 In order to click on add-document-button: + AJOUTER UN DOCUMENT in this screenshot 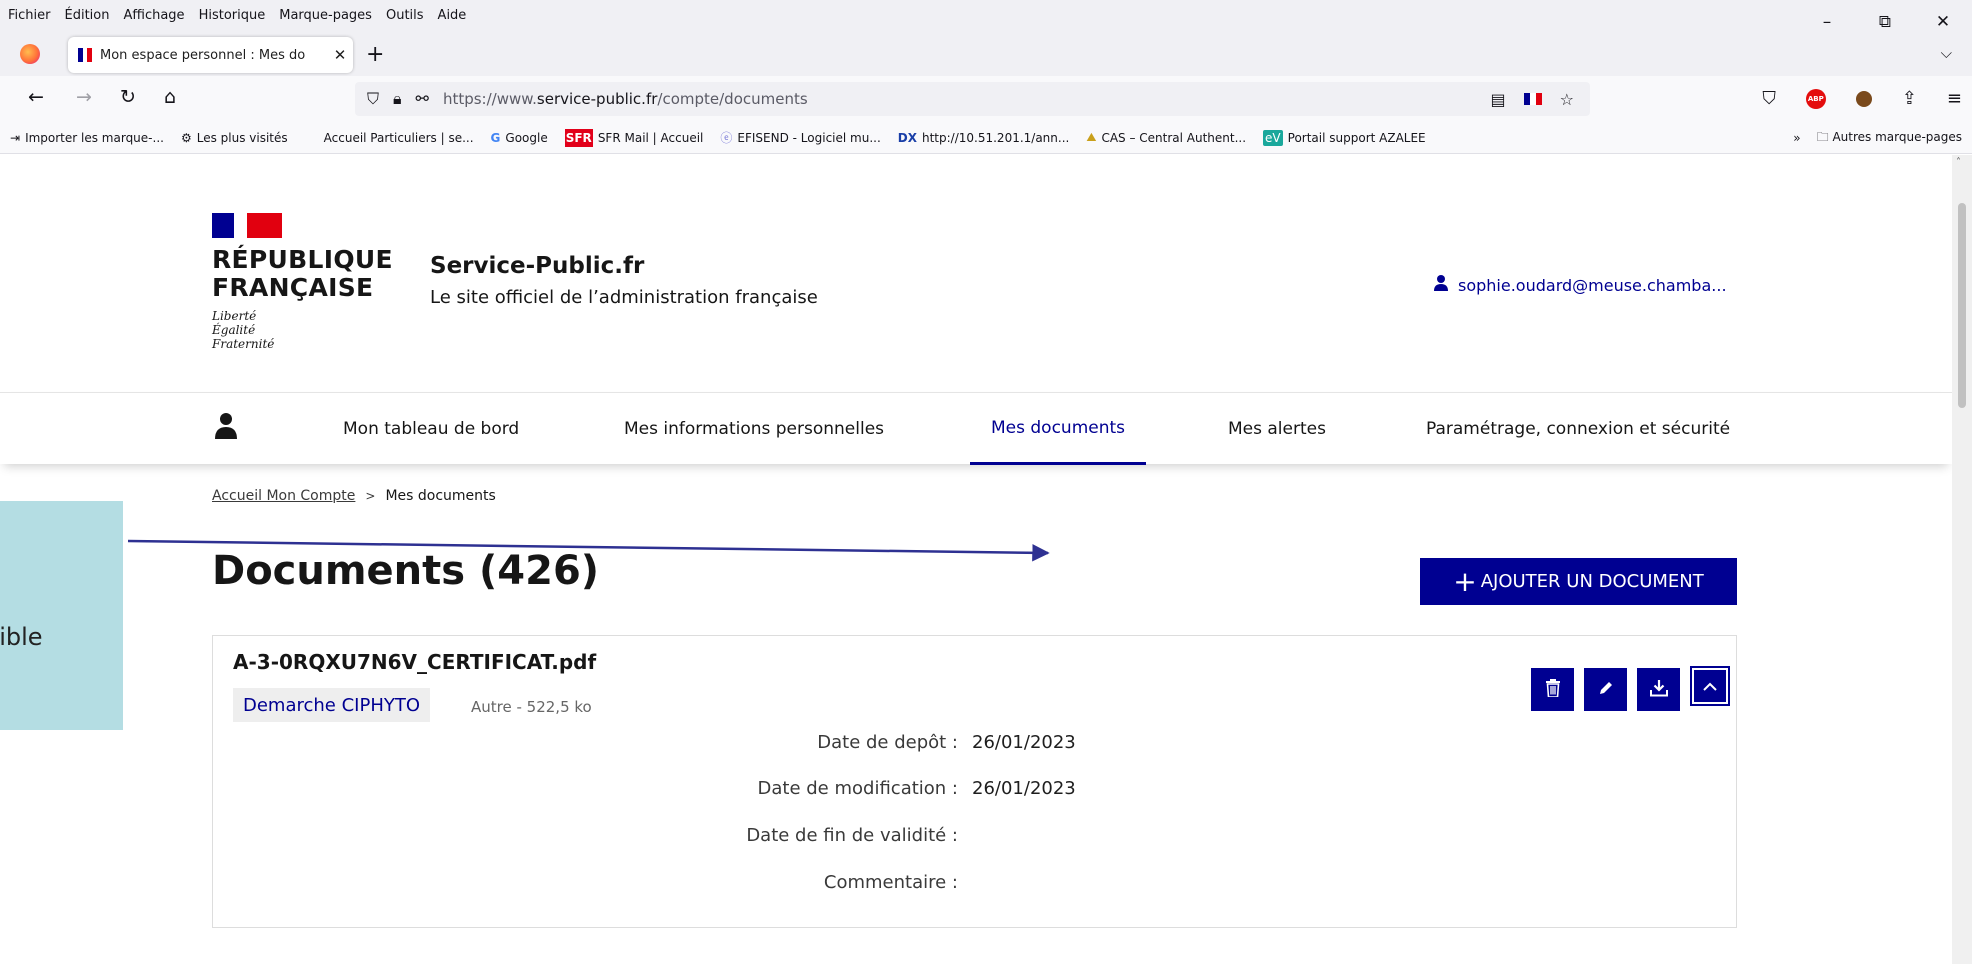, I will do `click(1578, 581)`.